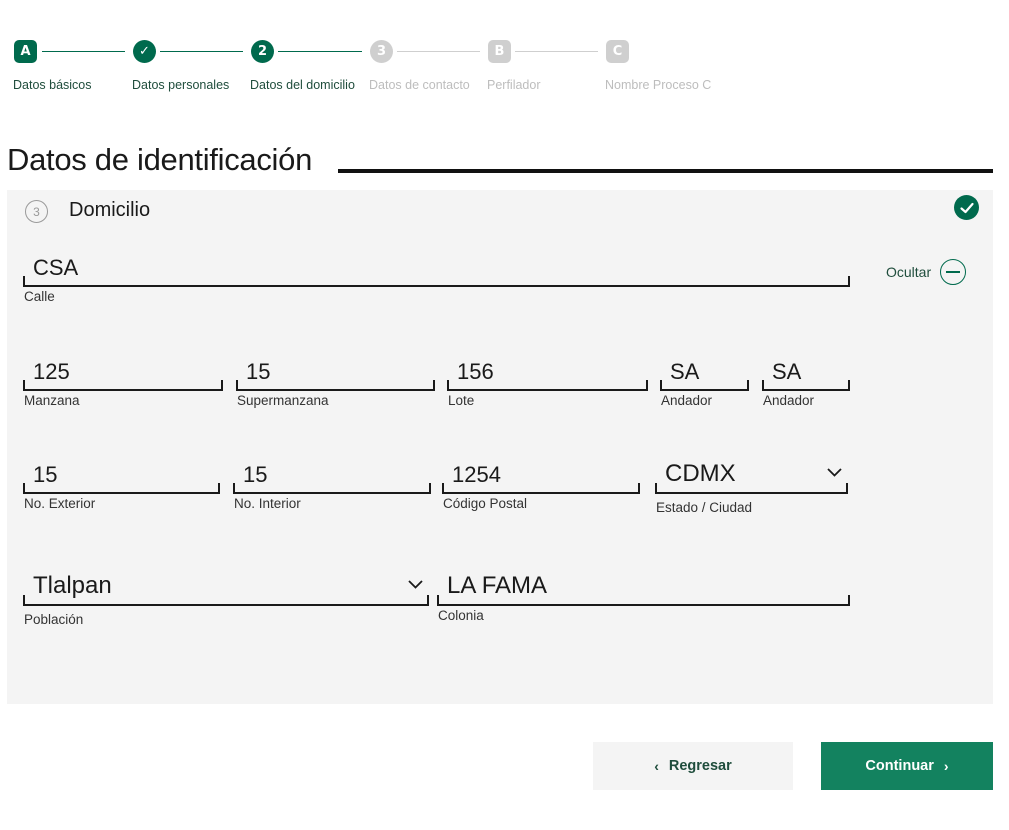 Image resolution: width=1009 pixels, height=830 pixels. Describe the element at coordinates (475, 371) in the screenshot. I see `lote-value: 156` at that location.